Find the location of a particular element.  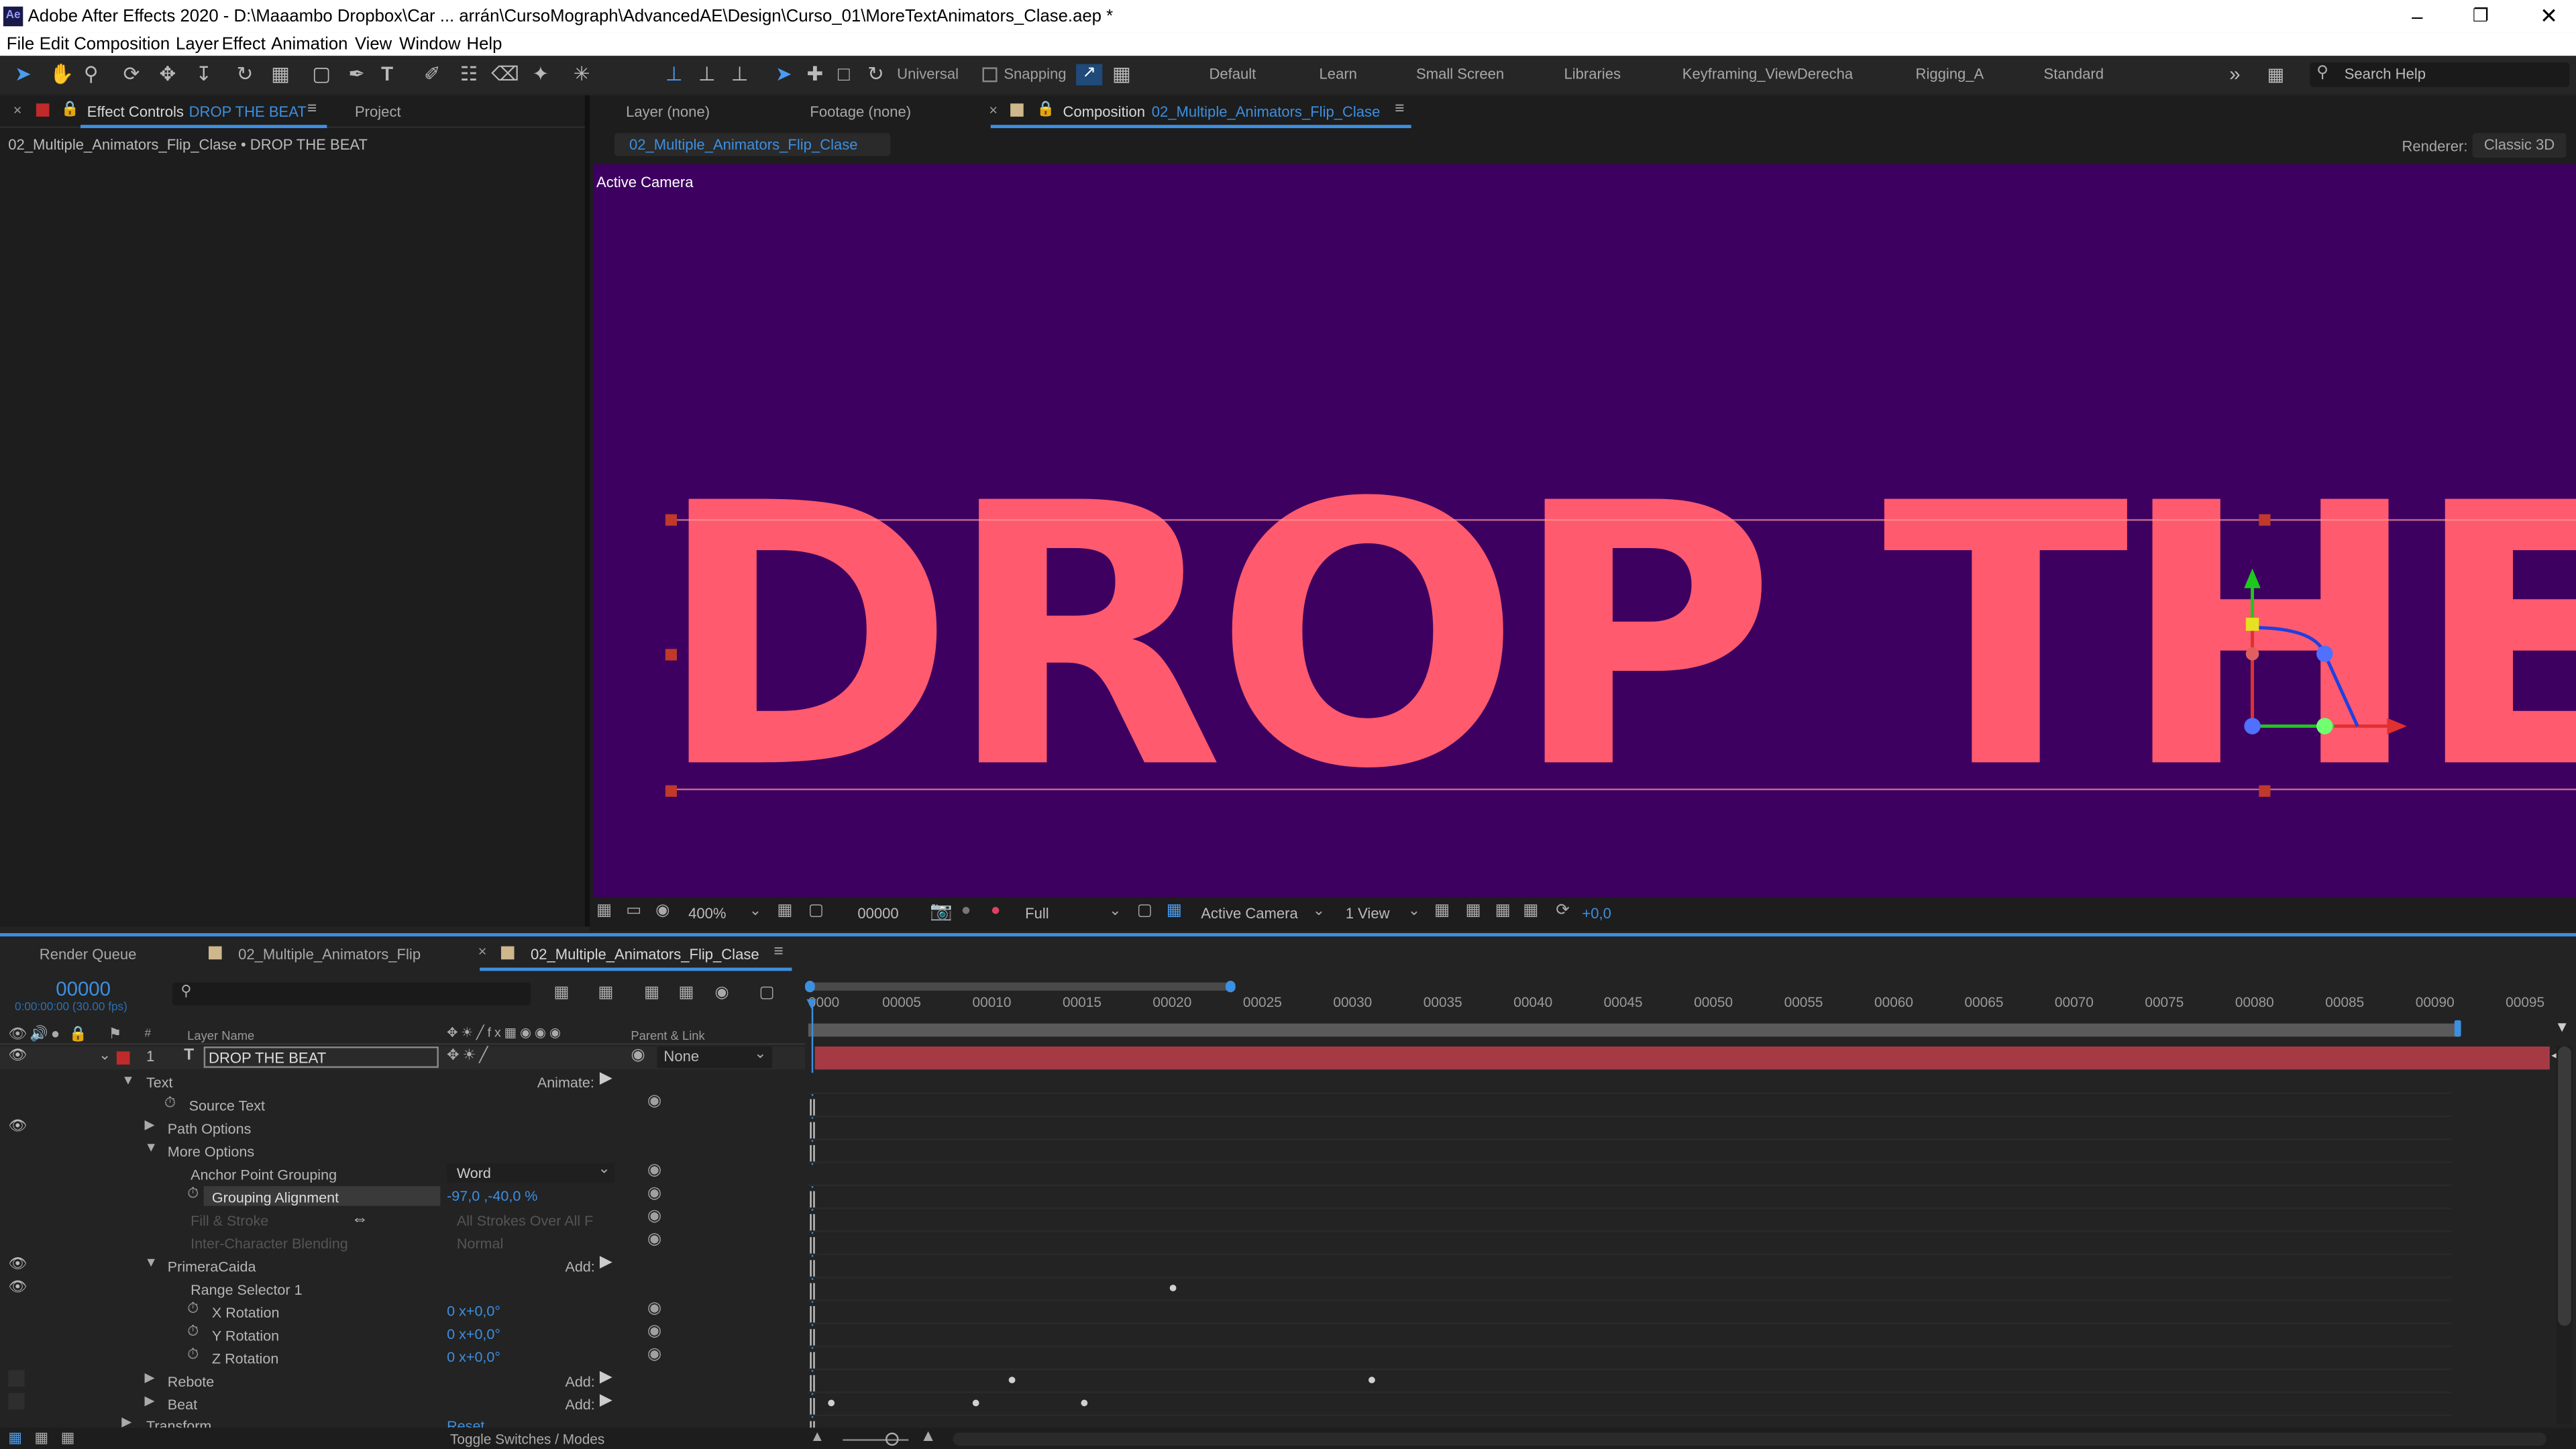

x-rotation-stopwatch-icon: ⏱ is located at coordinates (193, 1308).